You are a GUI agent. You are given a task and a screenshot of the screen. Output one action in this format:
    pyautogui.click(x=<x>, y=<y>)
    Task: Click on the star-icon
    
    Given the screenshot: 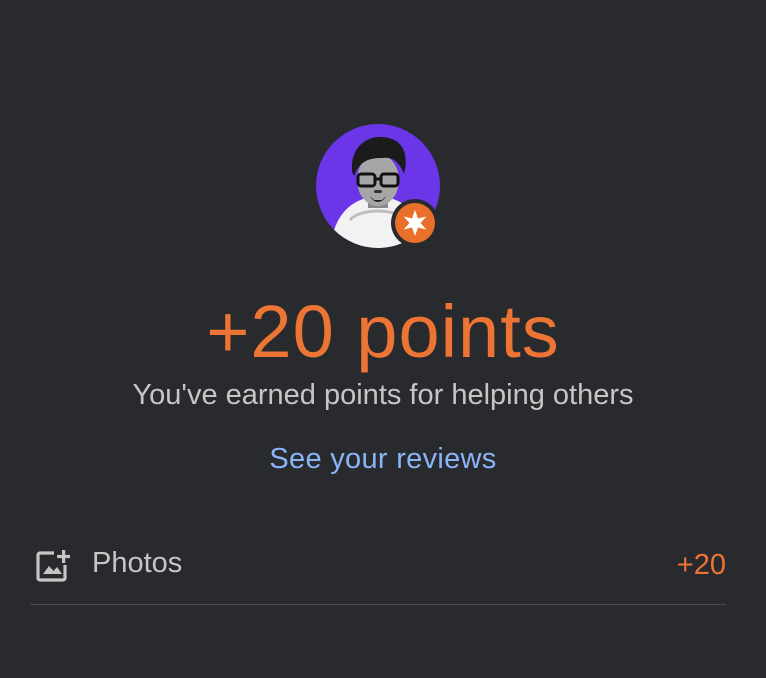 What is the action you would take?
    pyautogui.click(x=415, y=223)
    